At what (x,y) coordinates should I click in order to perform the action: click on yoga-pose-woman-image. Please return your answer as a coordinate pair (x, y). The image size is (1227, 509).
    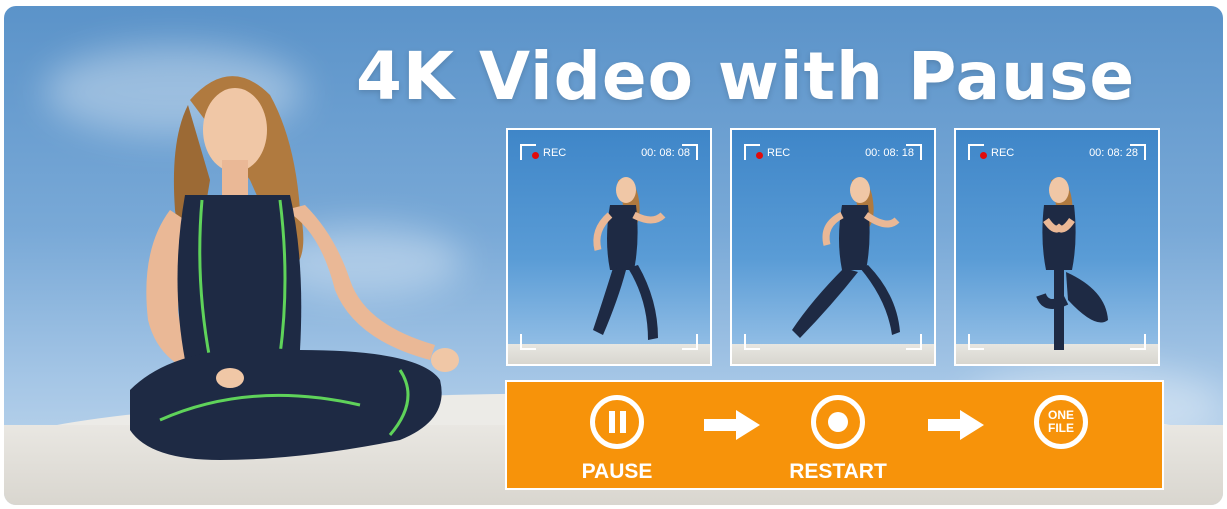
    Looking at the image, I should click on (1072, 263).